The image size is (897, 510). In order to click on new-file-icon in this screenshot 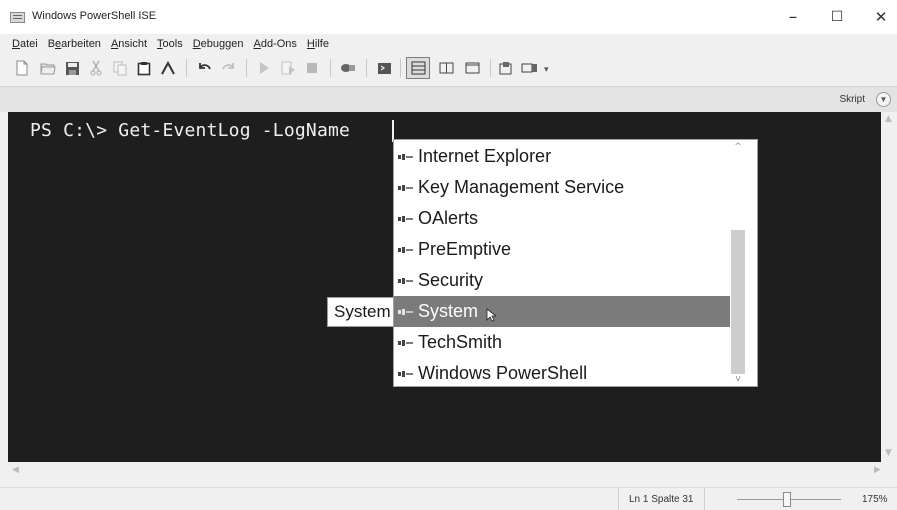, I will do `click(22, 68)`.